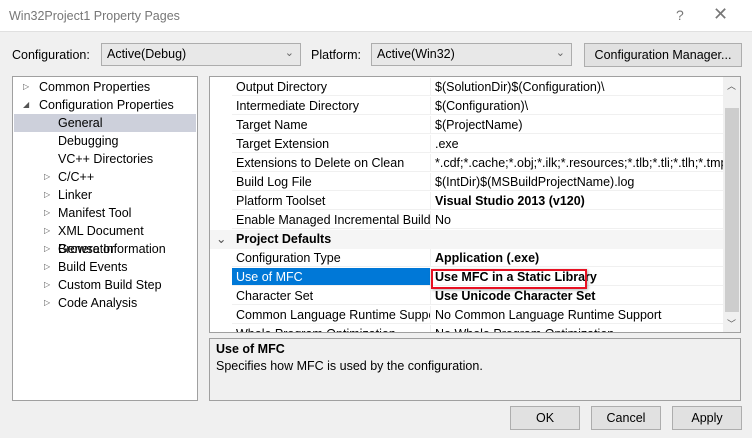 This screenshot has width=752, height=438. I want to click on platform-label: Platform:, so click(336, 55).